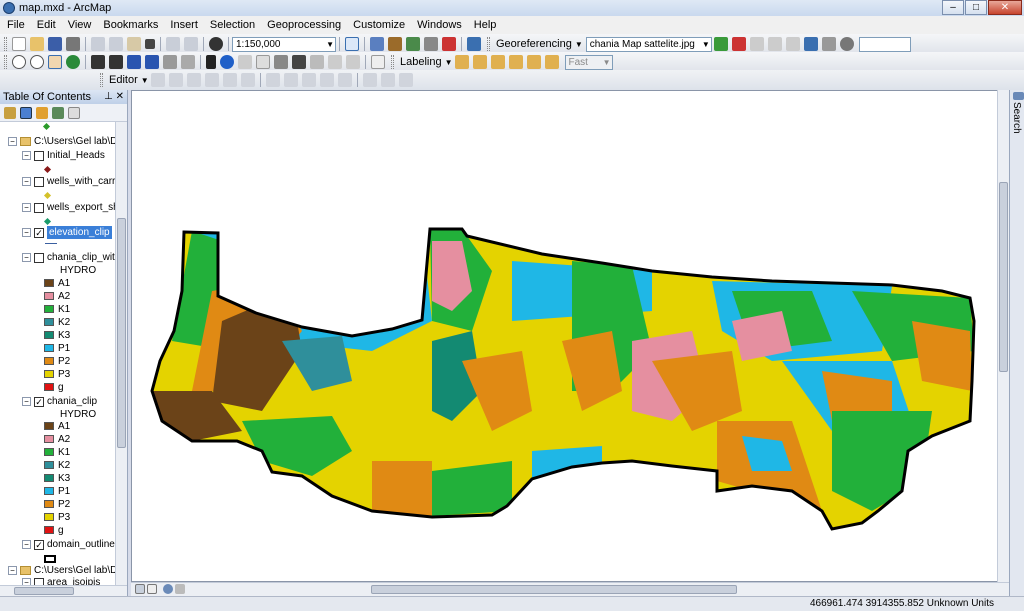 The width and height of the screenshot is (1024, 611). What do you see at coordinates (378, 25) in the screenshot?
I see `menu-customize: Customize` at bounding box center [378, 25].